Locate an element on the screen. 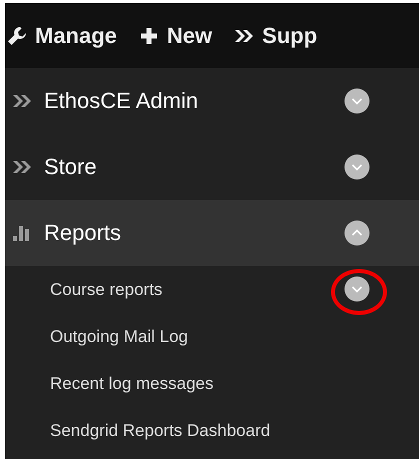  menu-item: EthosCE Admin is located at coordinates (212, 101).